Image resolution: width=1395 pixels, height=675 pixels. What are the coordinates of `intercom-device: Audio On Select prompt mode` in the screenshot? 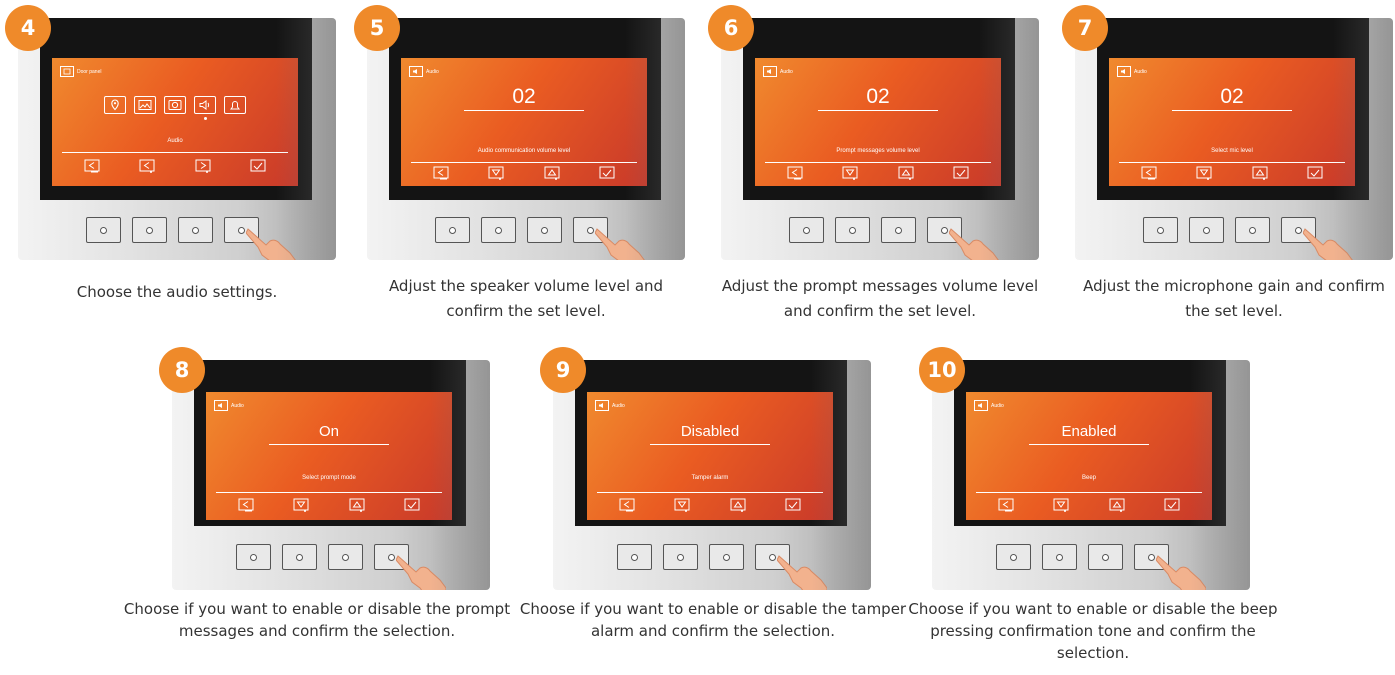 It's located at (331, 475).